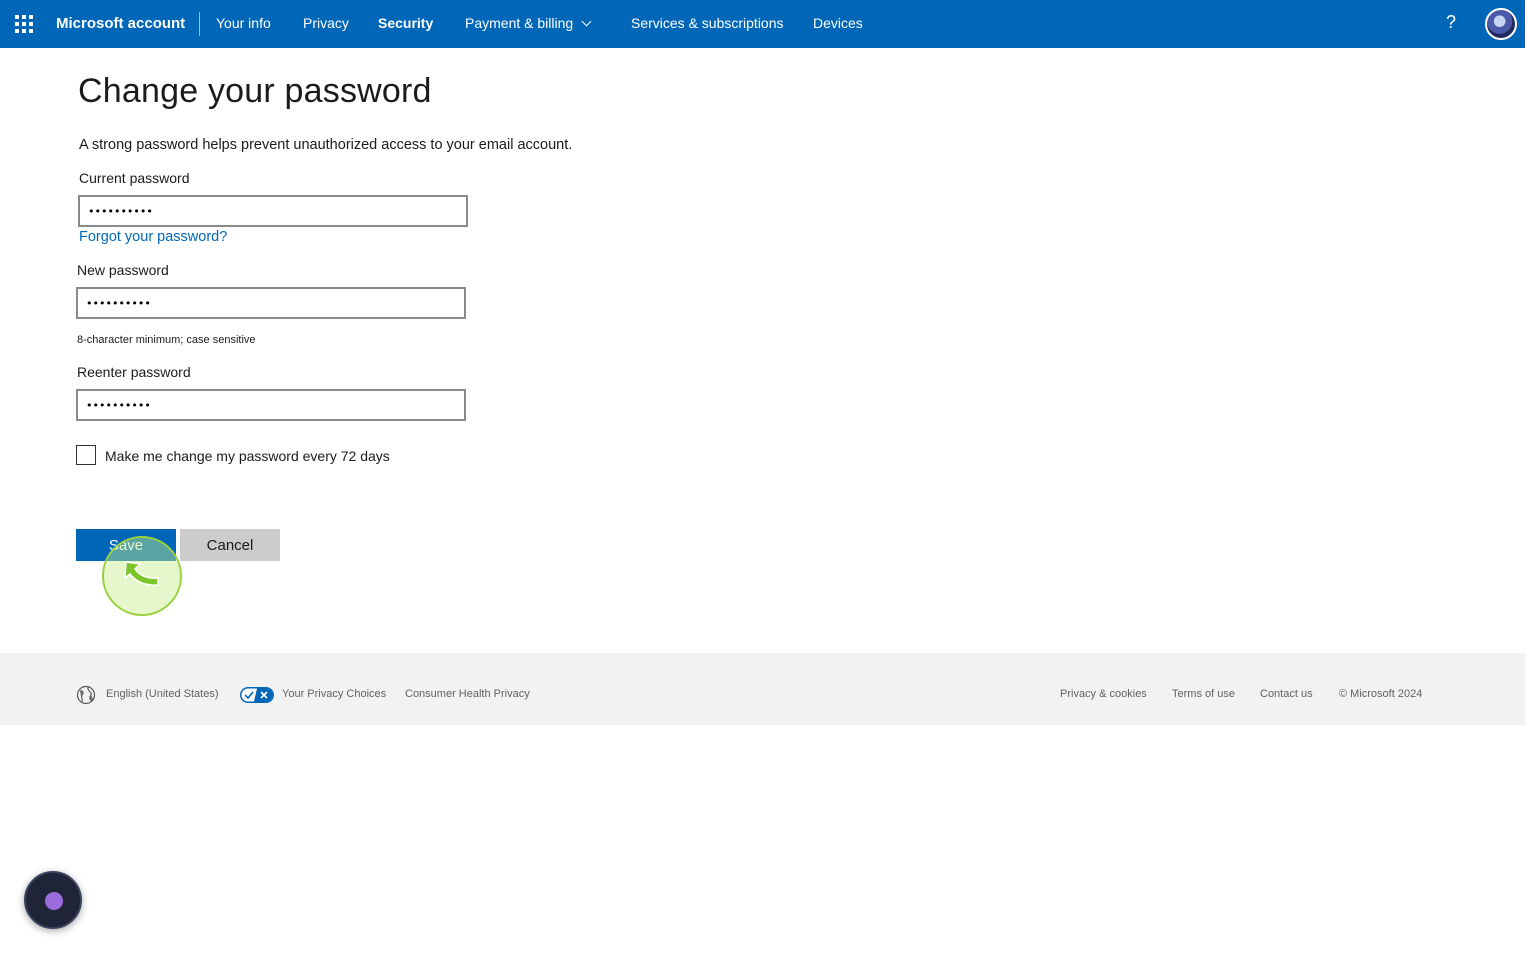 The height and width of the screenshot is (953, 1525). I want to click on privacy-cookies-link: Privacy & cookies, so click(1103, 694).